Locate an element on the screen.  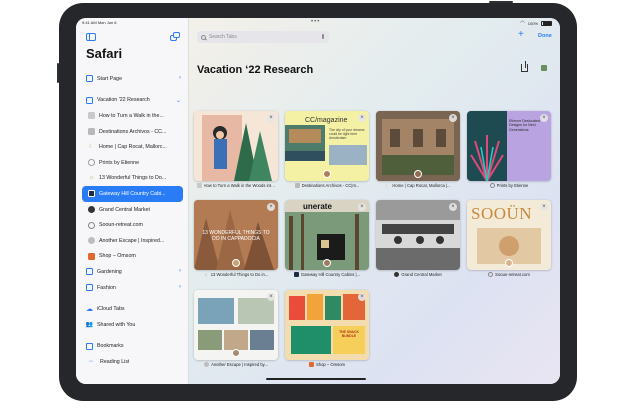
favicon-icon: ☼ is located at coordinates (206, 274).